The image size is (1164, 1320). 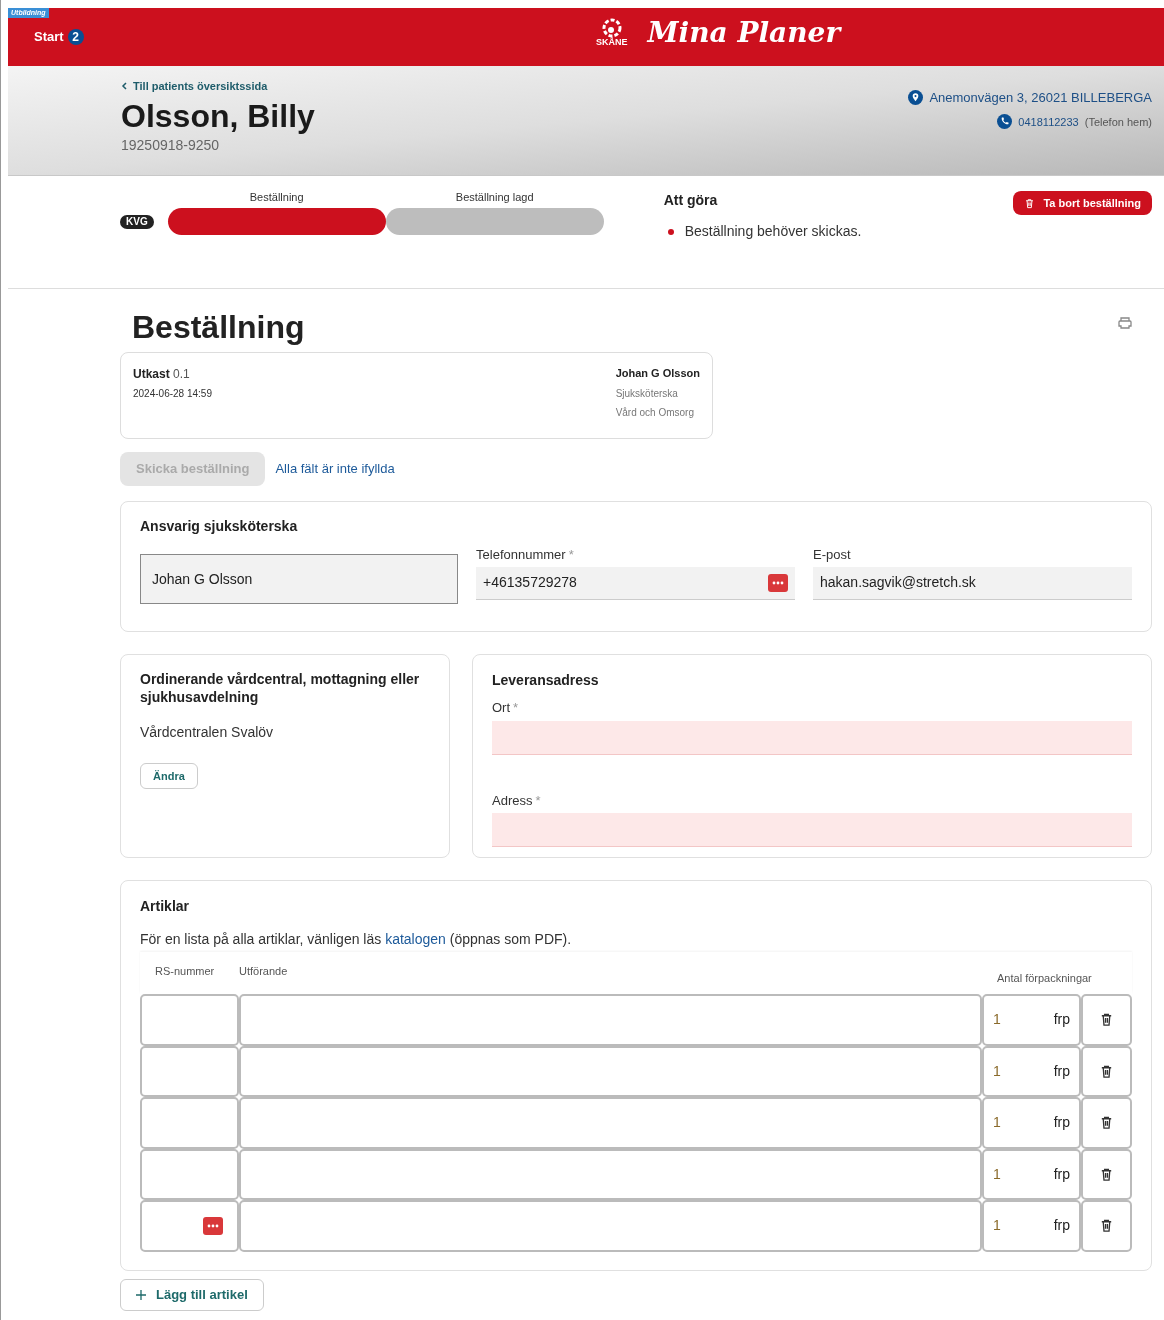 What do you see at coordinates (151, 374) in the screenshot?
I see `draft-label: Utkast` at bounding box center [151, 374].